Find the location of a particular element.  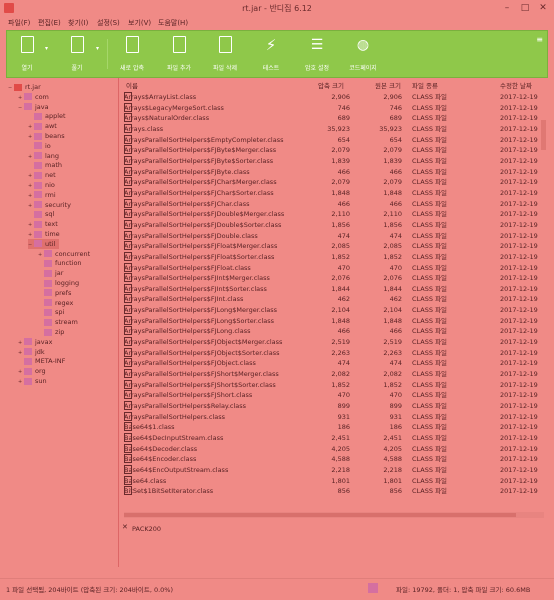

tree-item: + sun is located at coordinates (32, 381).